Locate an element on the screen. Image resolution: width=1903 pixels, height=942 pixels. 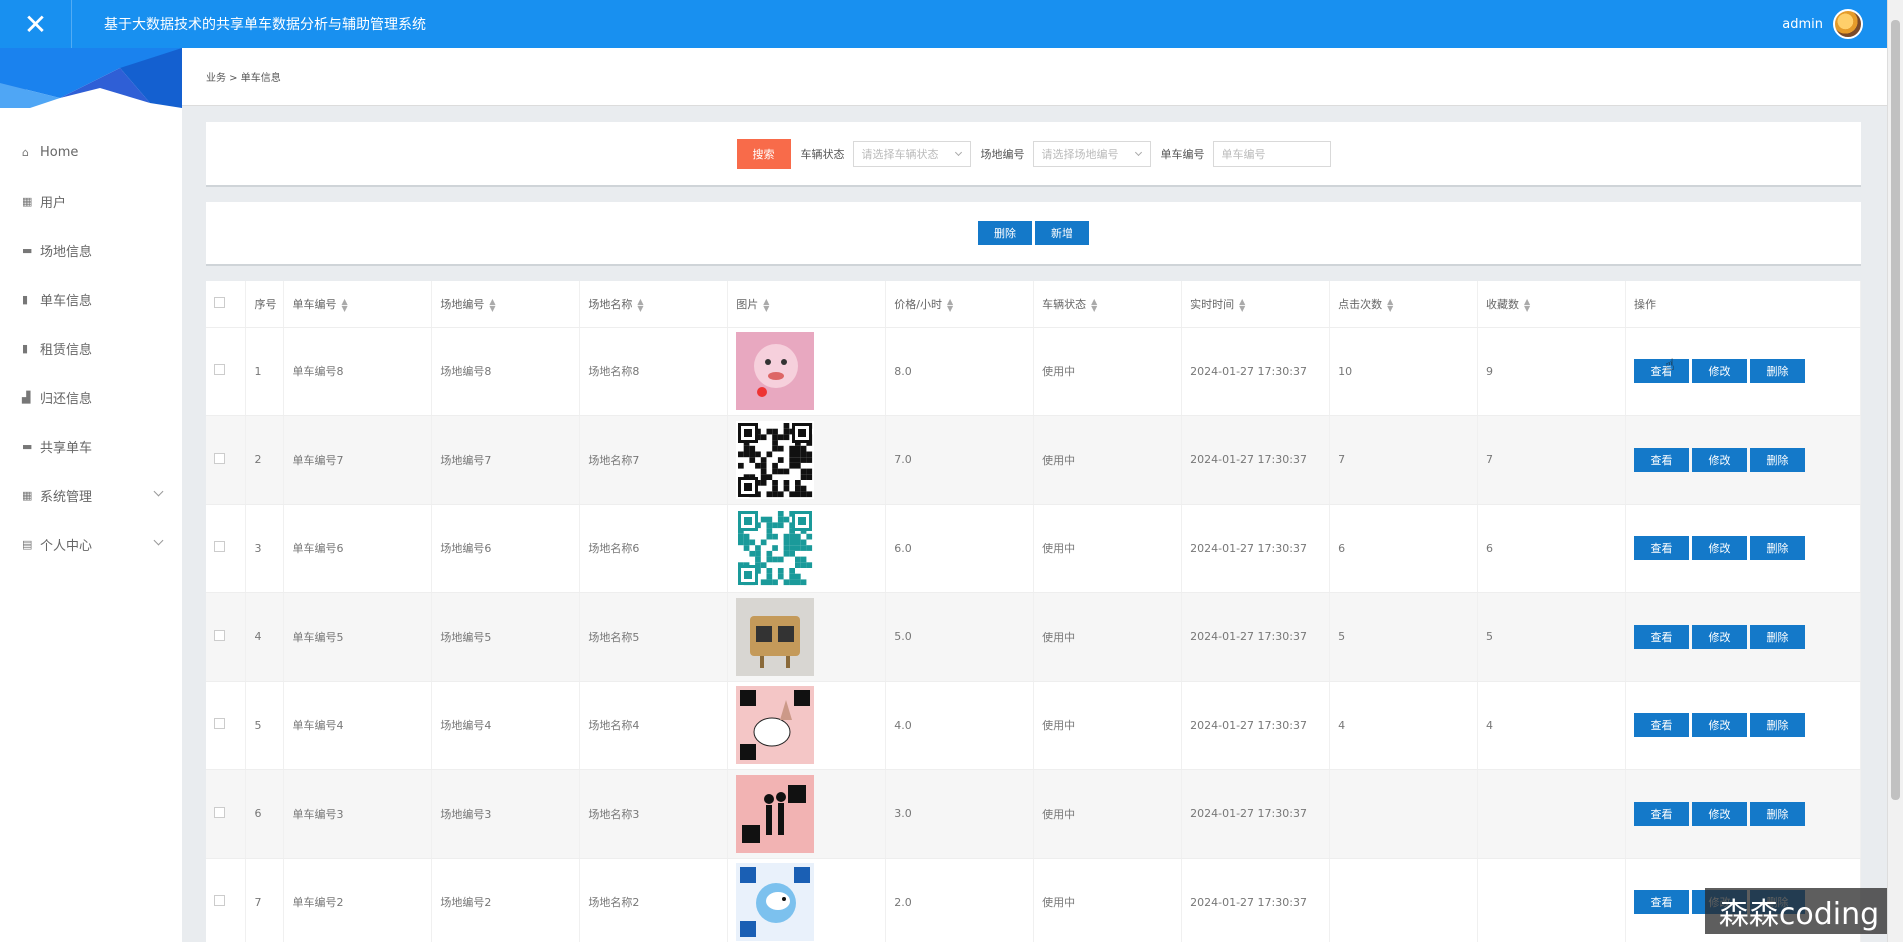
sidebar-item-label: 用户 is located at coordinates (53, 203).